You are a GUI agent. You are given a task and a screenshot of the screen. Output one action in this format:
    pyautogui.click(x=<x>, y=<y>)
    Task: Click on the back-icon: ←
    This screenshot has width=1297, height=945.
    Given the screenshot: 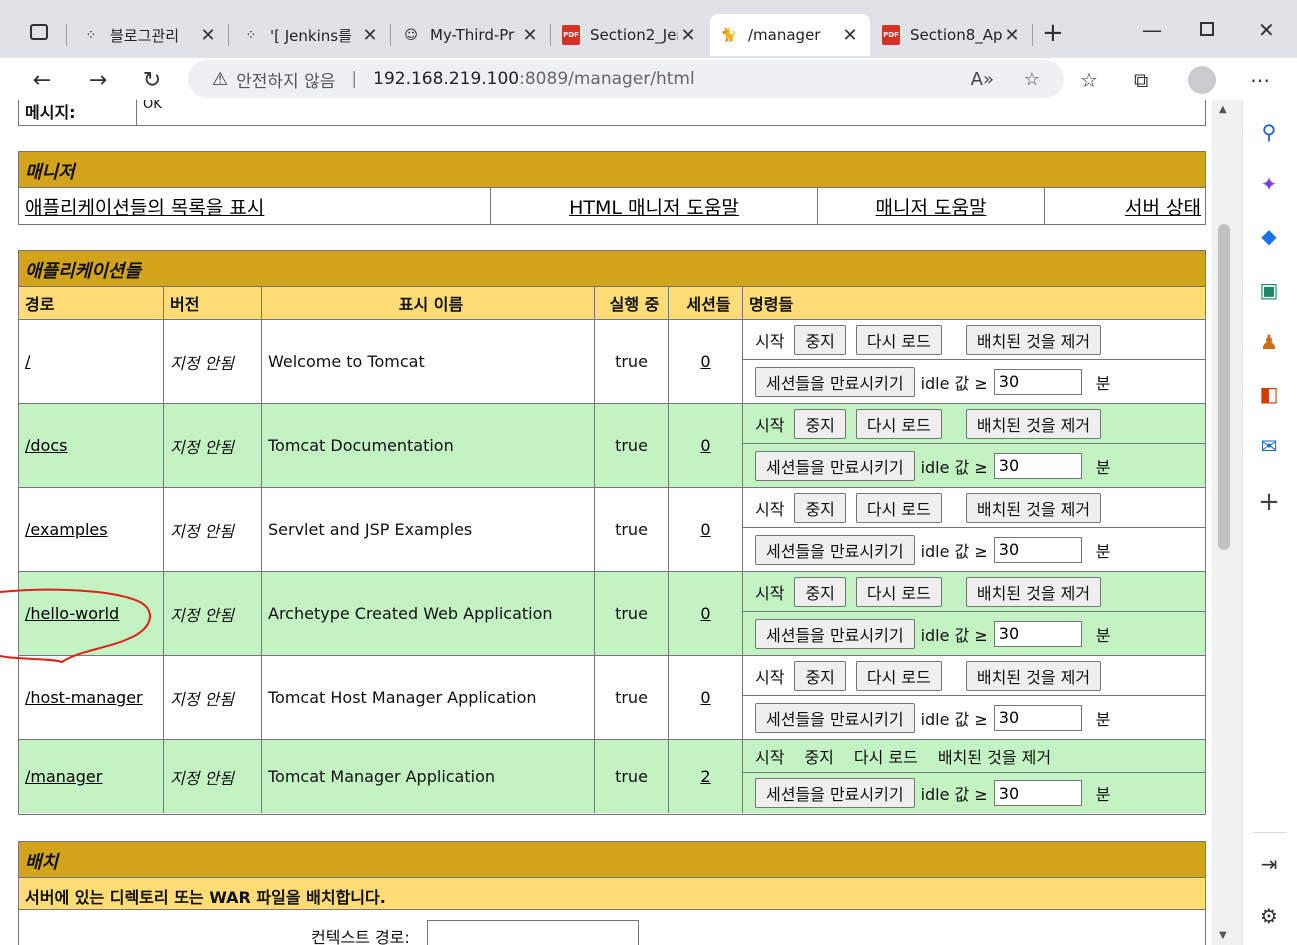 What is the action you would take?
    pyautogui.click(x=42, y=80)
    